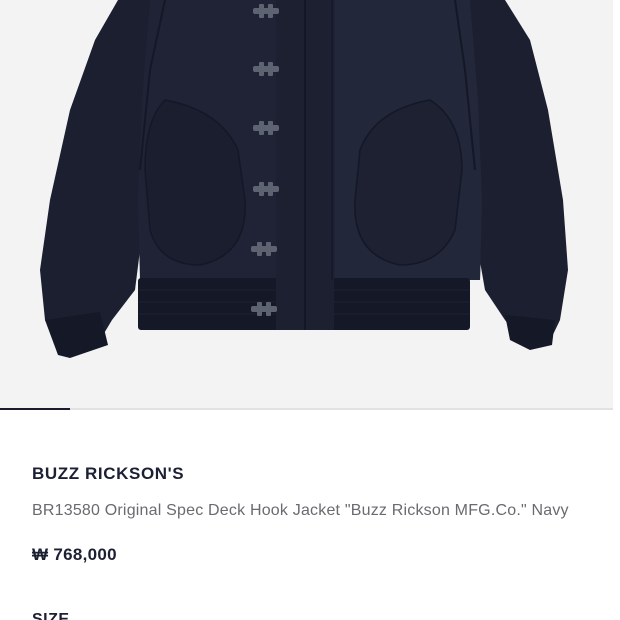  What do you see at coordinates (76, 335) in the screenshot?
I see `jacket-left-cuff` at bounding box center [76, 335].